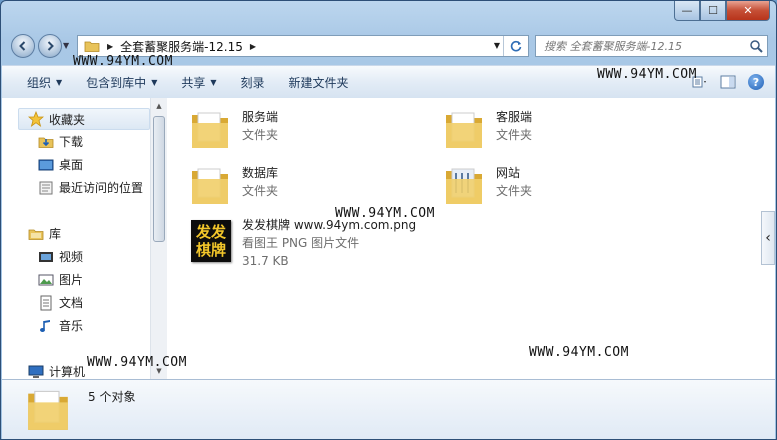  What do you see at coordinates (46, 165) in the screenshot?
I see `desktop-icon` at bounding box center [46, 165].